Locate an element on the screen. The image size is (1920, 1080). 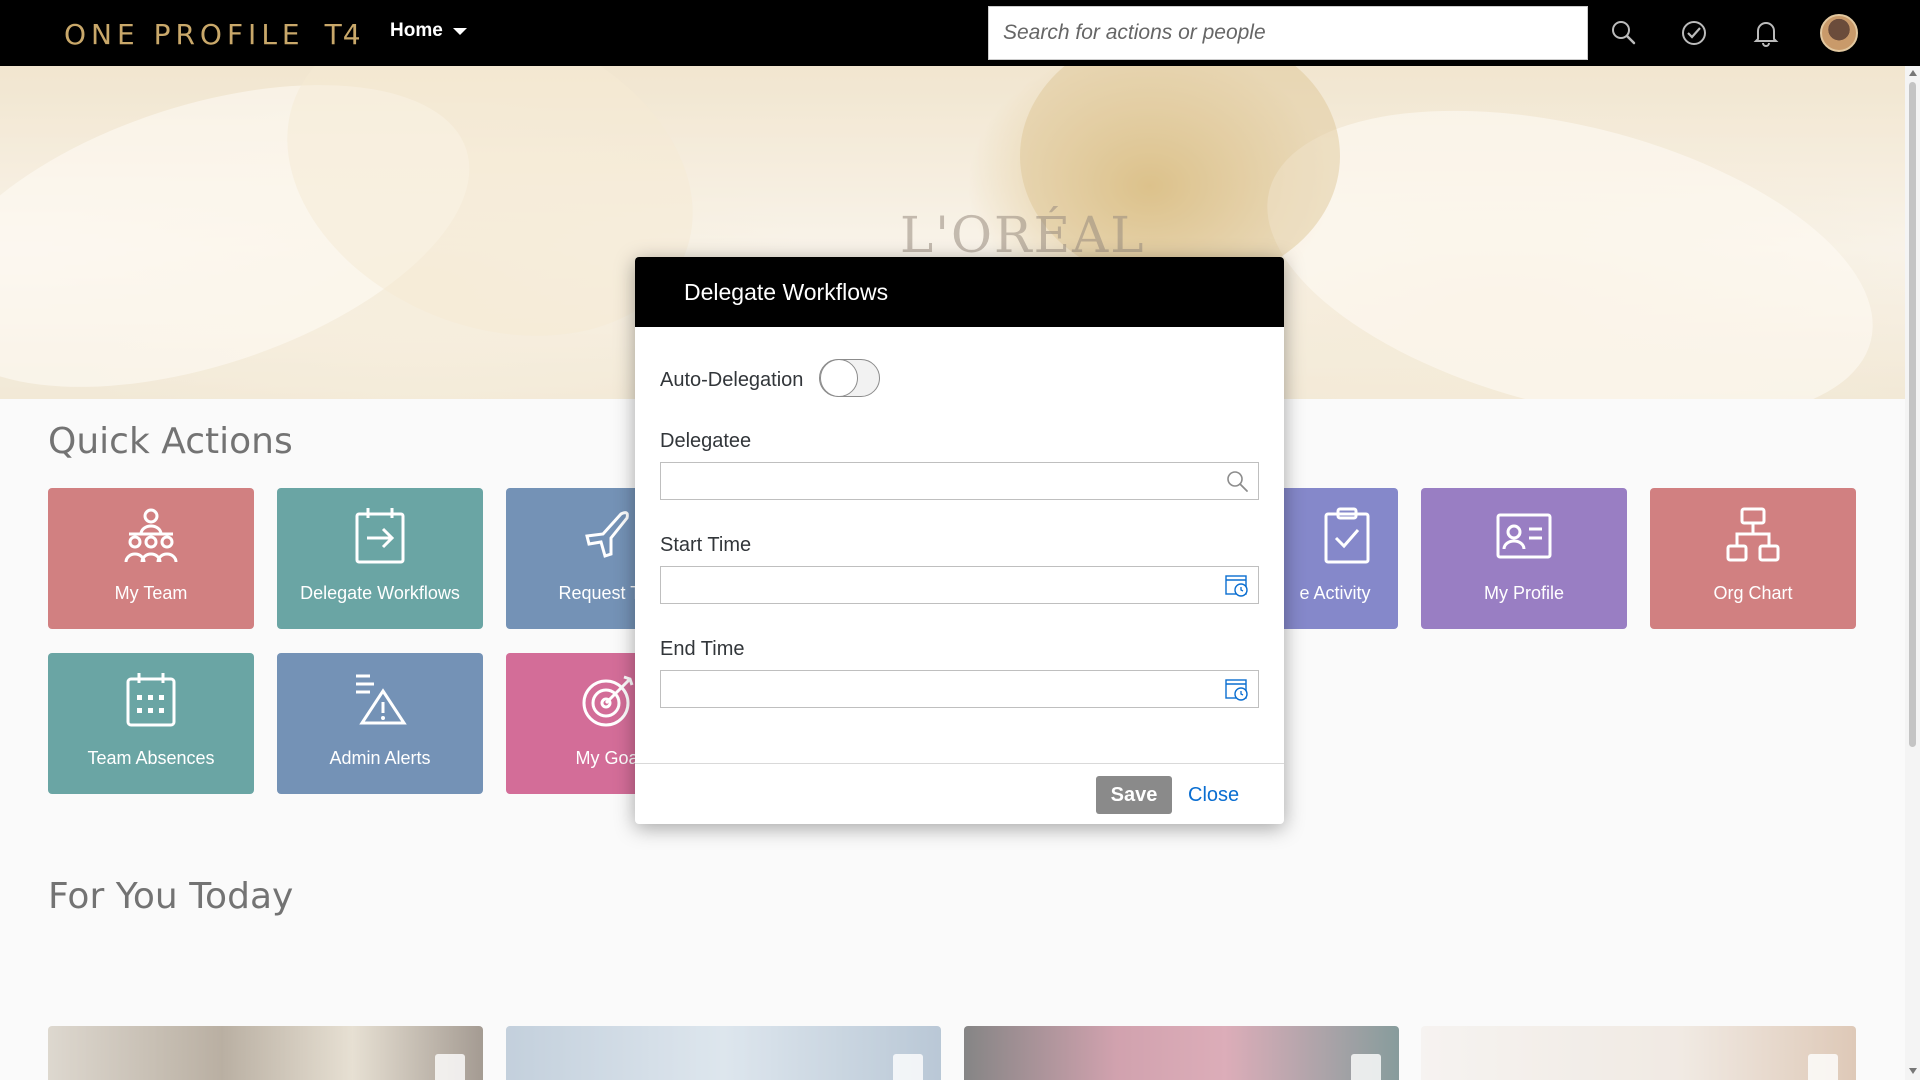
delegatee-field is located at coordinates (959, 481).